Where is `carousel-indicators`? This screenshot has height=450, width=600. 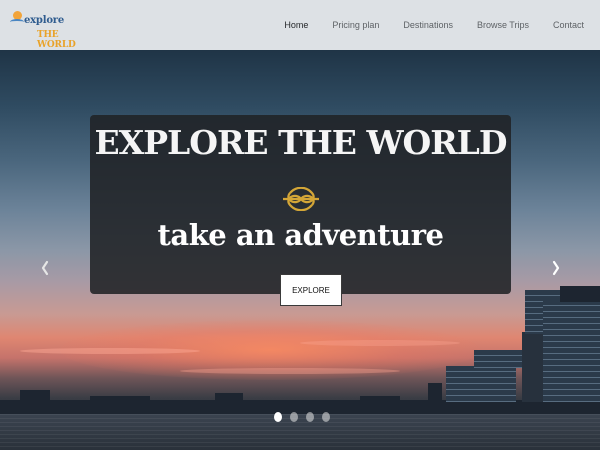 carousel-indicators is located at coordinates (302, 417).